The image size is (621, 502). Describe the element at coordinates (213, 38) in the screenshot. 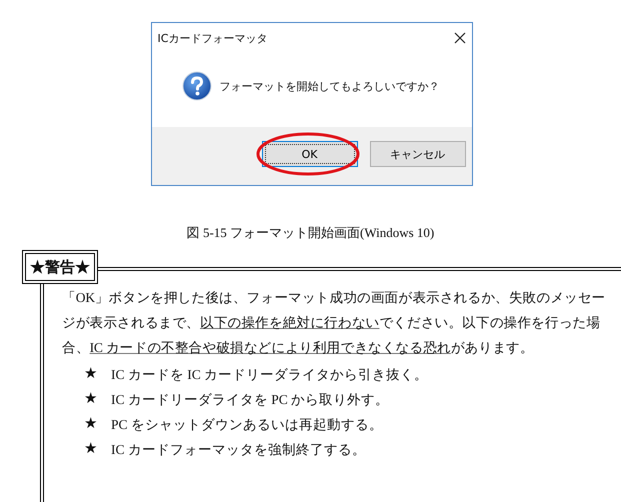

I see `window-title: ICカードフォーマッタ` at that location.